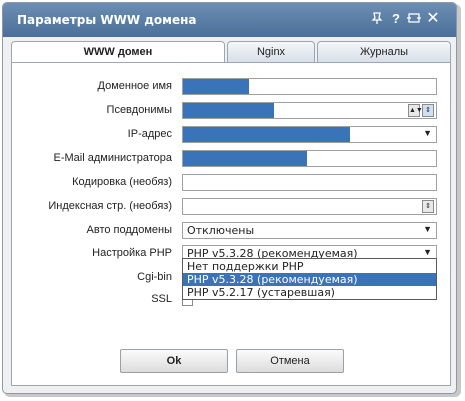  Describe the element at coordinates (110, 206) in the screenshot. I see `index-page-label: Индексная стр. (необяз)` at that location.